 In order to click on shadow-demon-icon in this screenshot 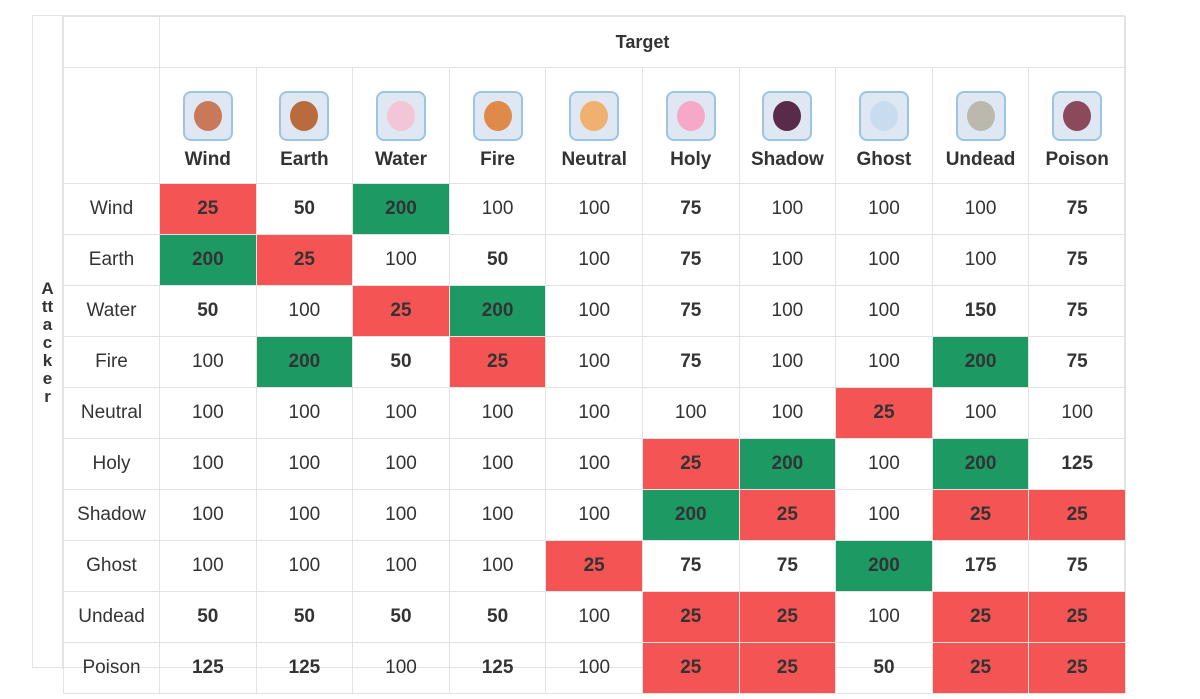, I will do `click(787, 116)`.